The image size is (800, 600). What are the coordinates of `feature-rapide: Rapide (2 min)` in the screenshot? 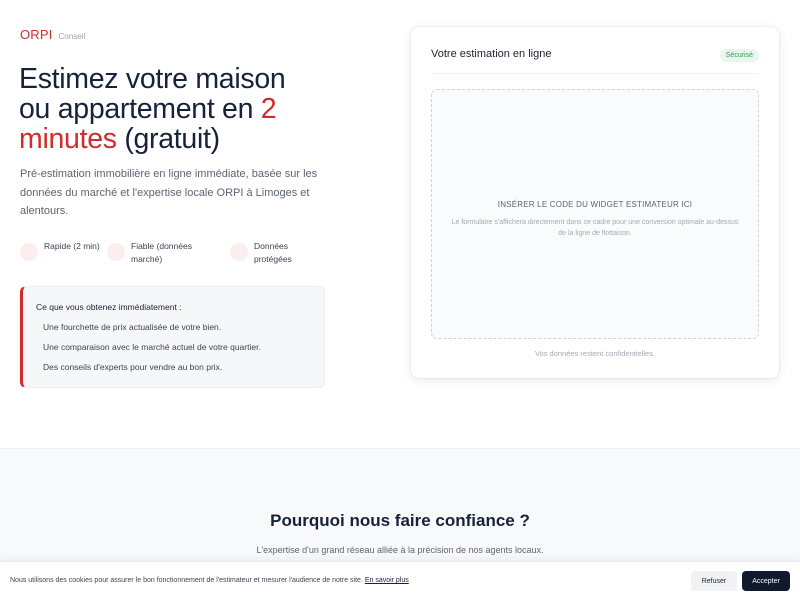 It's located at (60, 250).